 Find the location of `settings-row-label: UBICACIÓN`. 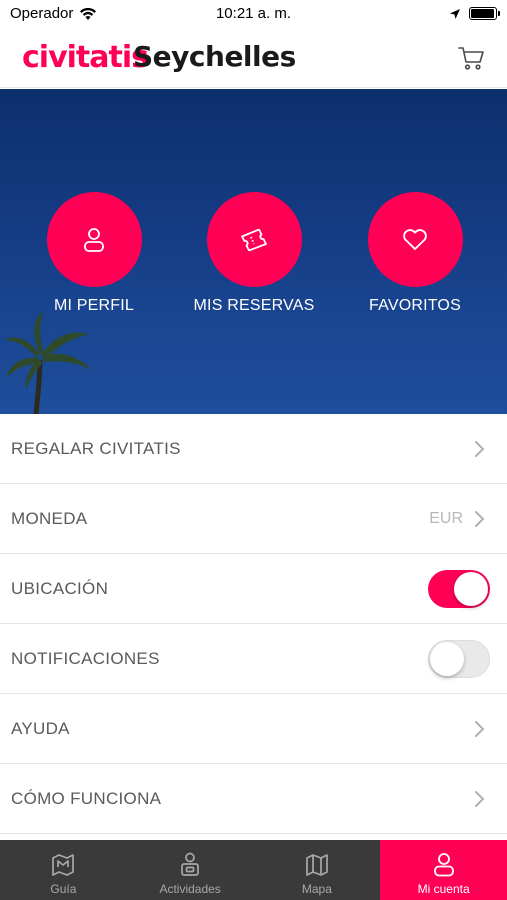

settings-row-label: UBICACIÓN is located at coordinates (60, 588).